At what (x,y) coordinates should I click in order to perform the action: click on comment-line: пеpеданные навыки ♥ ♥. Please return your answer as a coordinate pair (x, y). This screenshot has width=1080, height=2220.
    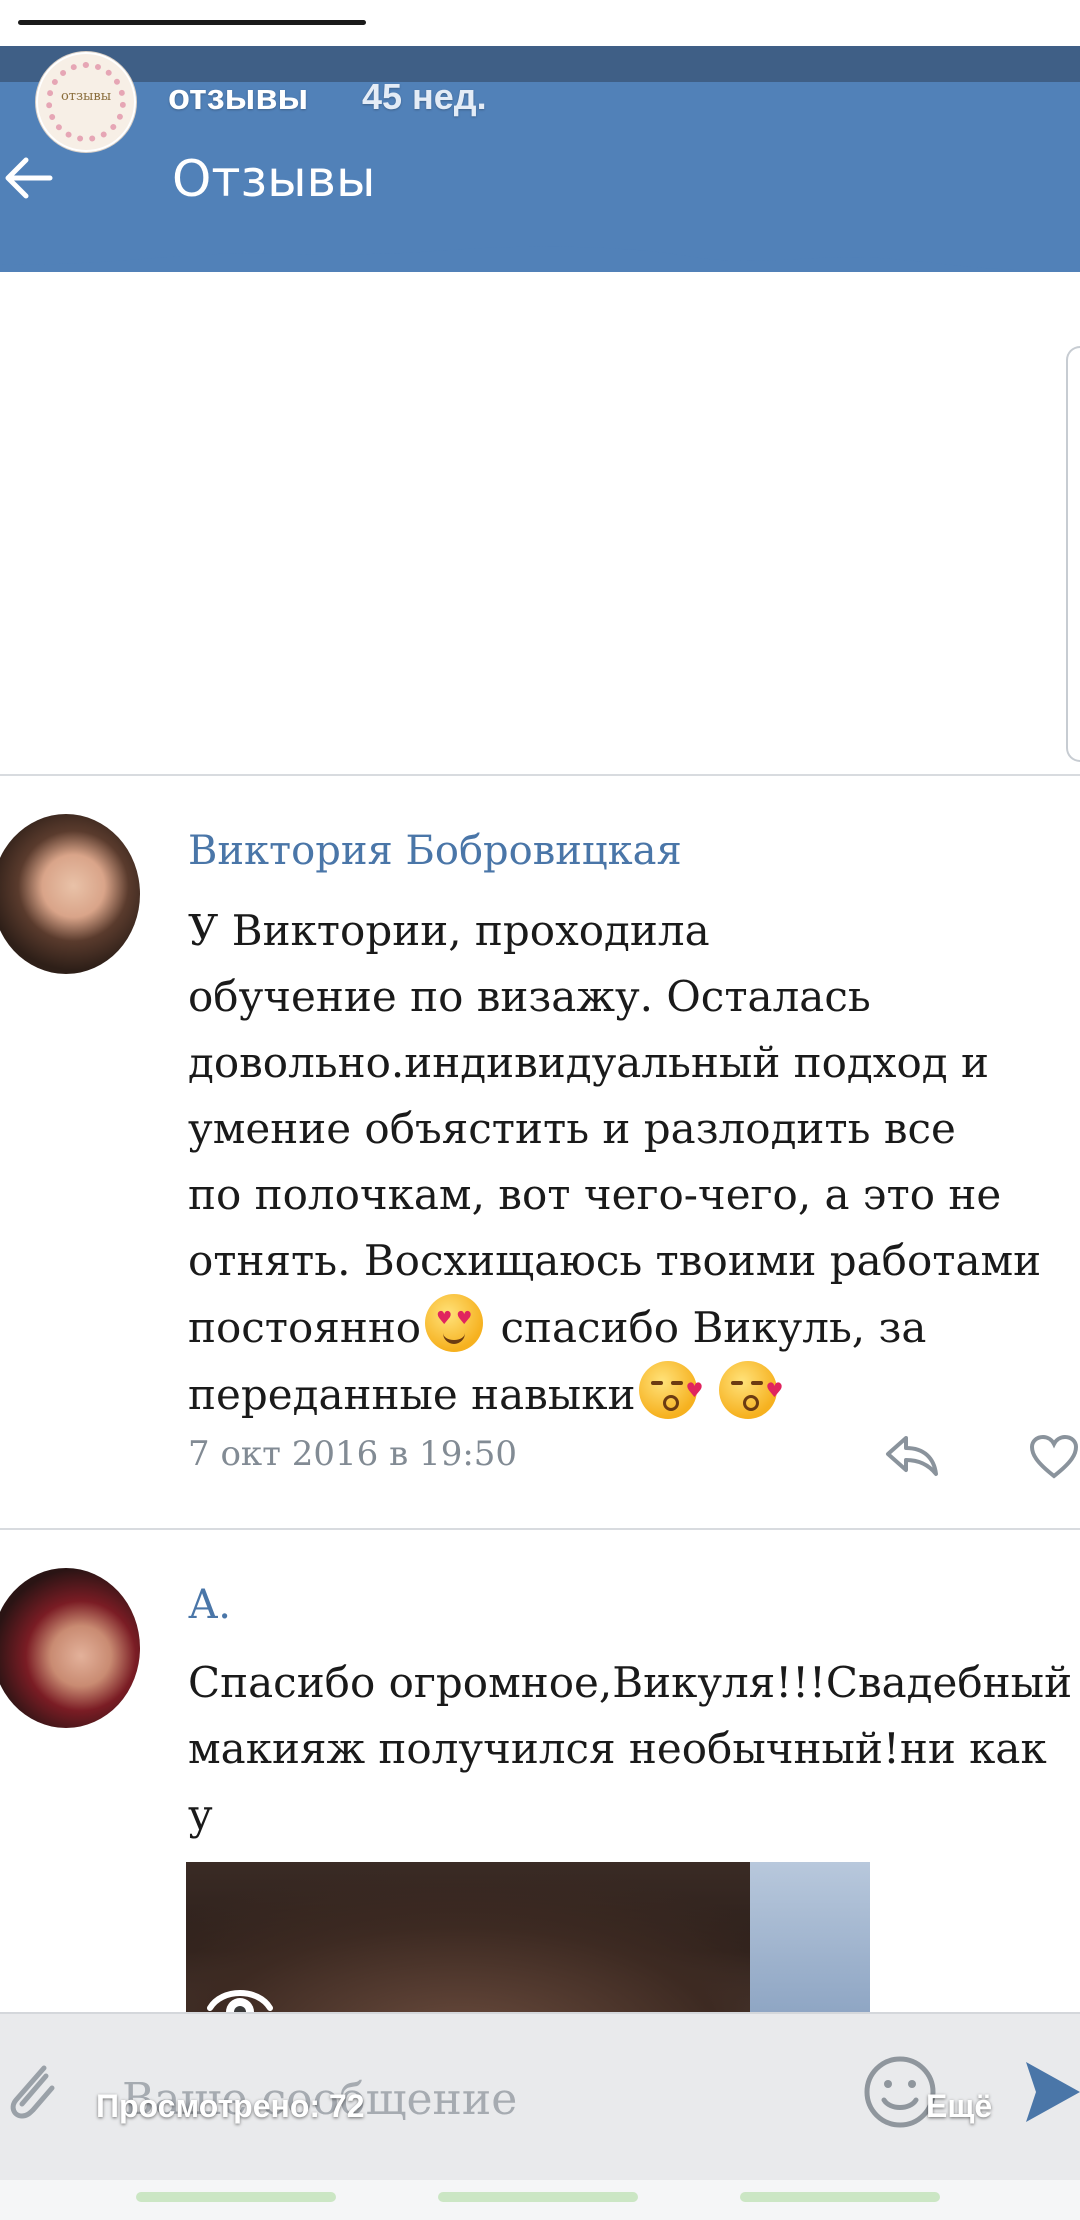
    Looking at the image, I should click on (634, 1394).